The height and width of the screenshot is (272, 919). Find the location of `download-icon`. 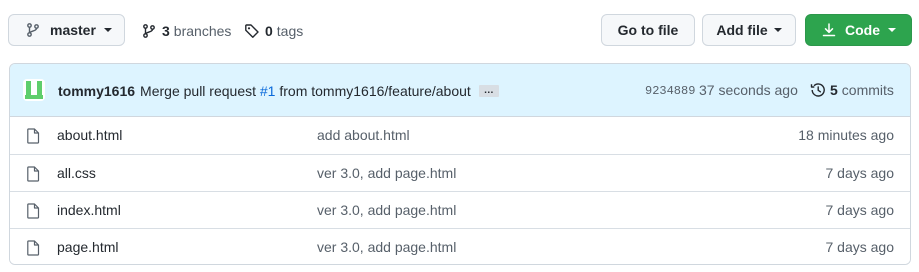

download-icon is located at coordinates (829, 30).